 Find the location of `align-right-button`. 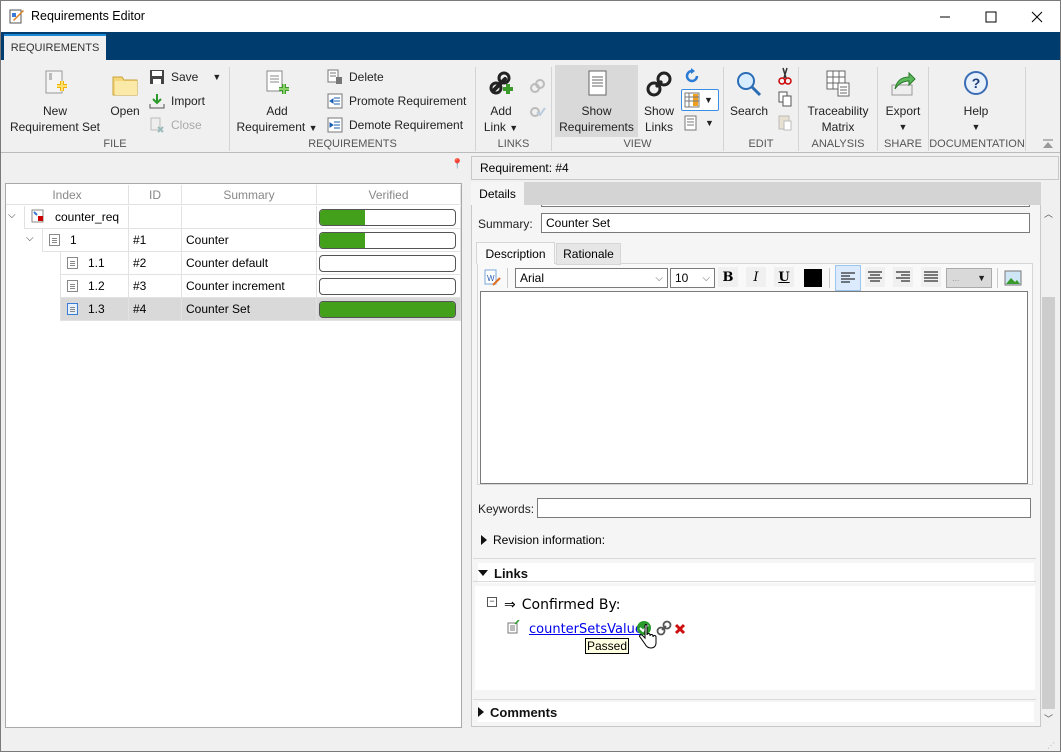

align-right-button is located at coordinates (903, 277).